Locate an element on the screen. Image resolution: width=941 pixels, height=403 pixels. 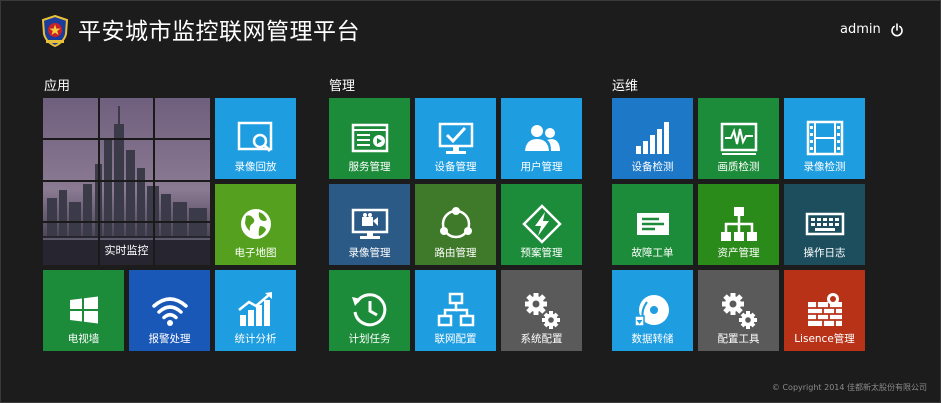
tile-asset-mgmt: 资产管理 is located at coordinates (738, 224).